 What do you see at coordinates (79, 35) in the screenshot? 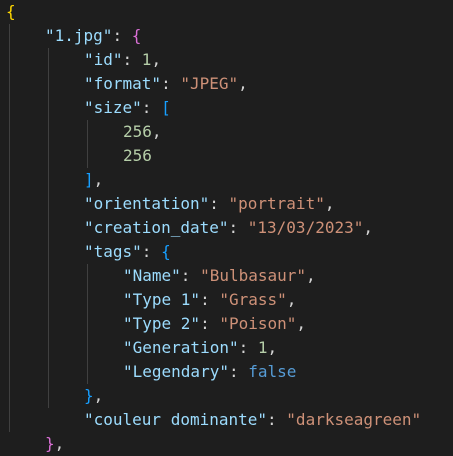
I see `json-key: "1.jpg"` at bounding box center [79, 35].